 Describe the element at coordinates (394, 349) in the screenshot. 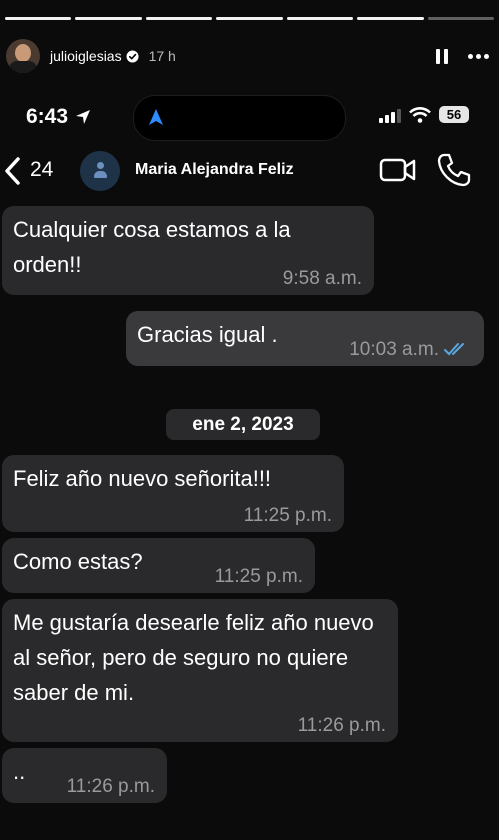

I see `message-time: 10:03 a.m.` at that location.